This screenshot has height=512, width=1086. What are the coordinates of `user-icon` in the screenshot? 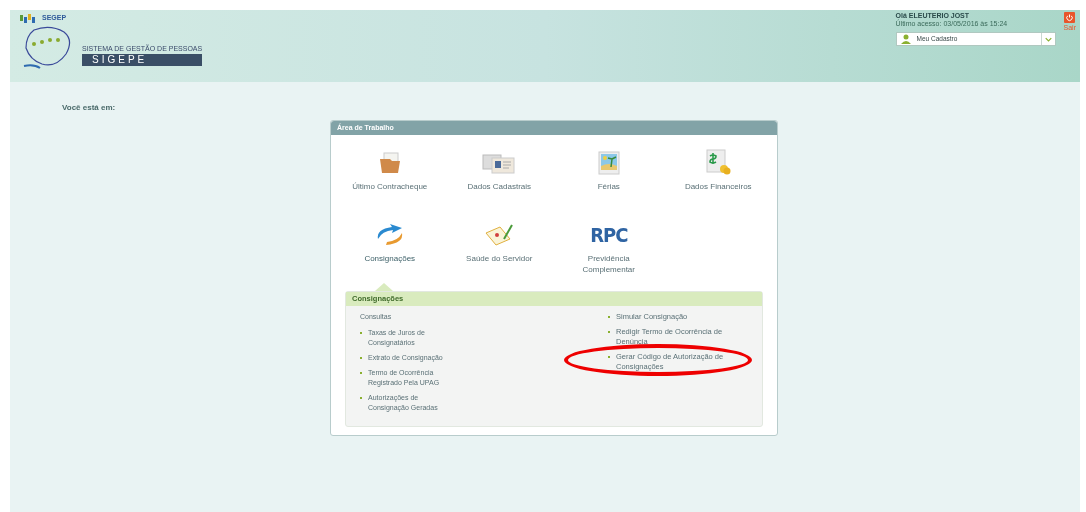 It's located at (905, 39).